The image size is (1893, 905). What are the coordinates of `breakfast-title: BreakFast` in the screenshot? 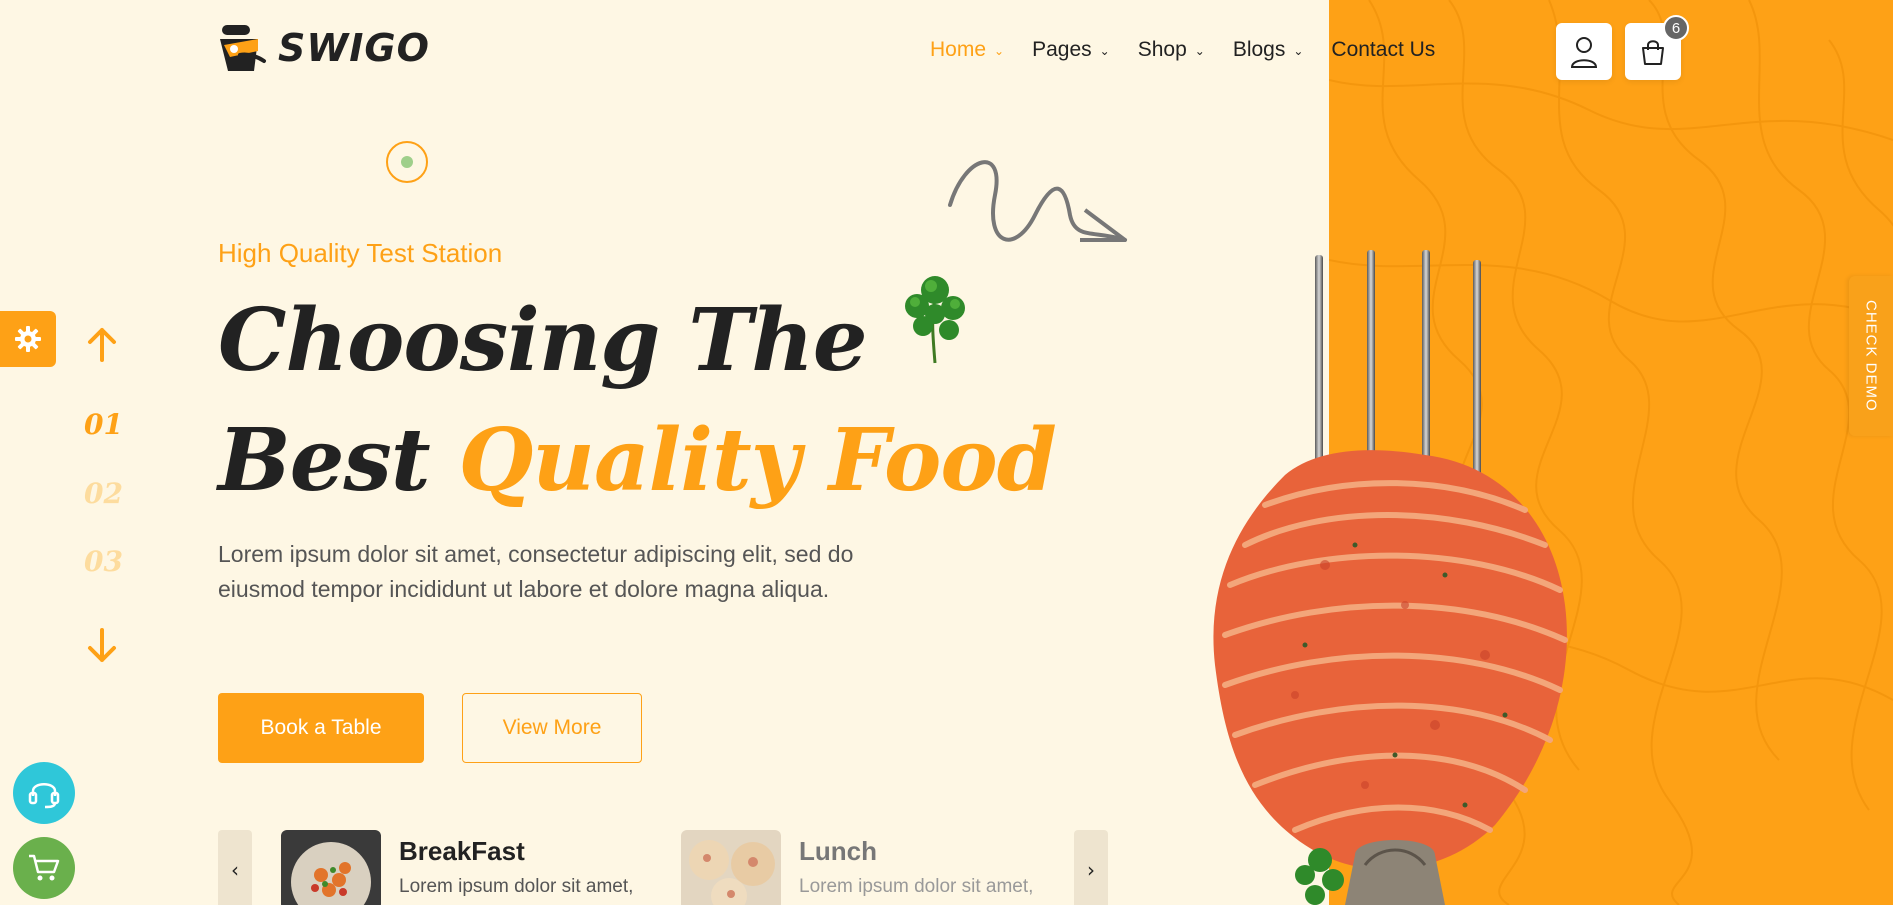 It's located at (462, 851).